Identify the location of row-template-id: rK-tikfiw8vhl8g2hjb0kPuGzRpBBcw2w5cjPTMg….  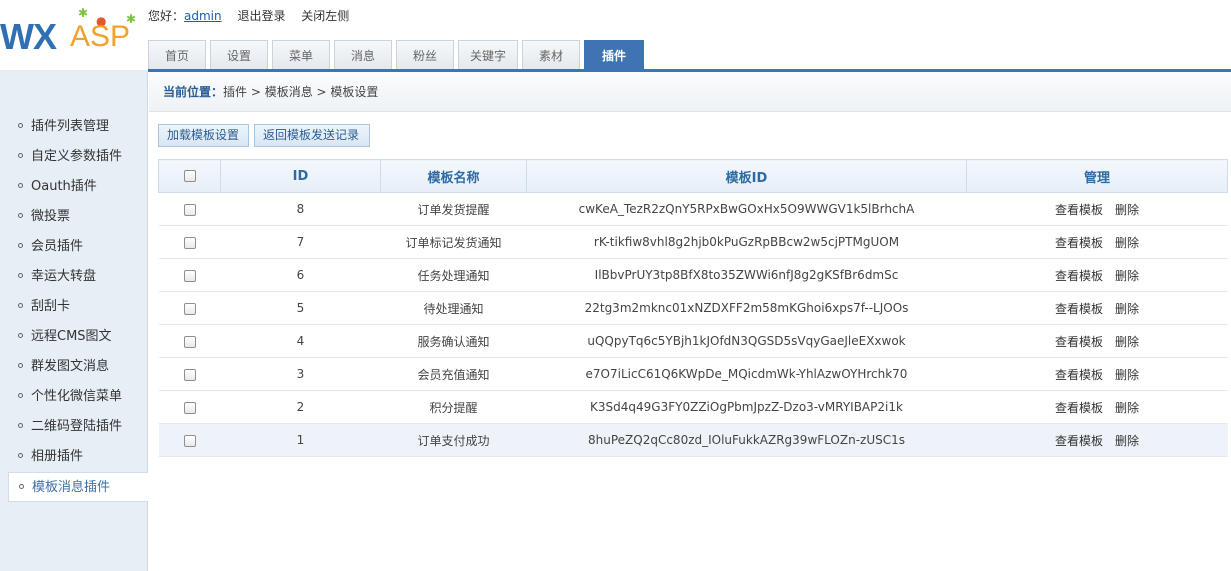
(746, 242).